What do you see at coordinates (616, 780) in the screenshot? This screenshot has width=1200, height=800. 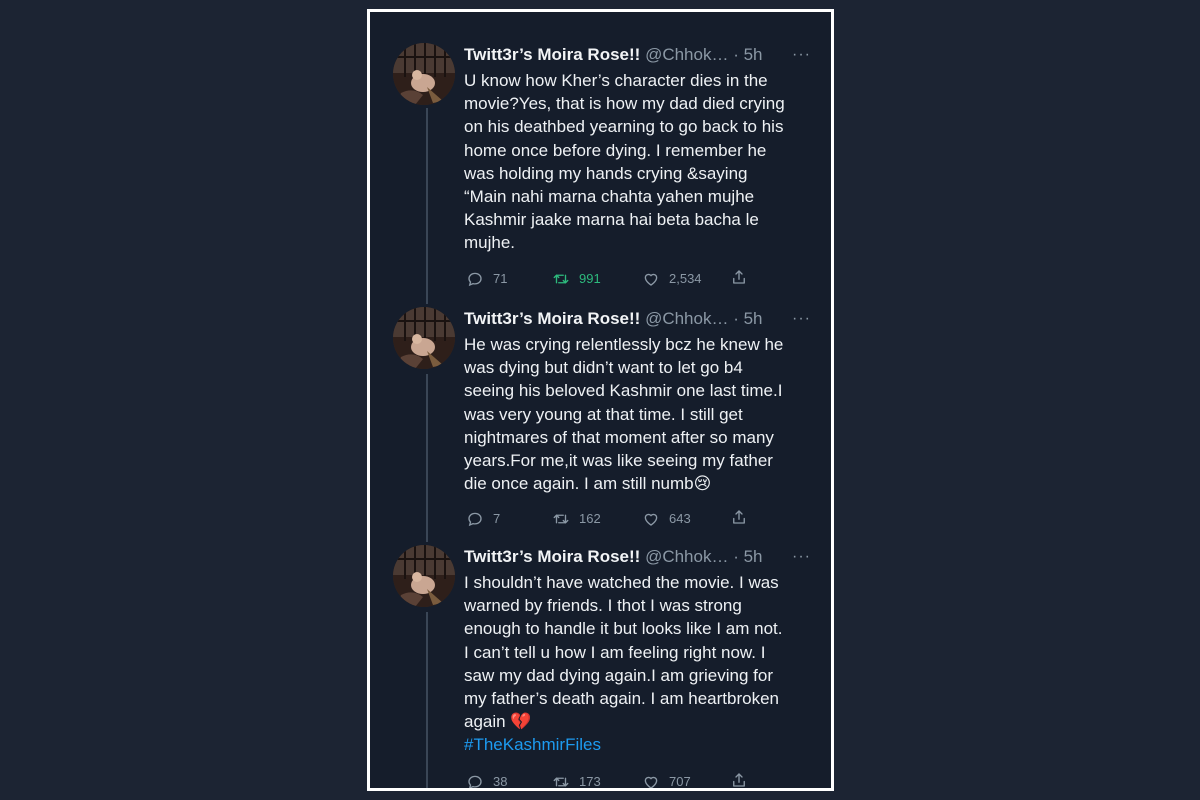 I see `tweet-actions: 38 173 707` at bounding box center [616, 780].